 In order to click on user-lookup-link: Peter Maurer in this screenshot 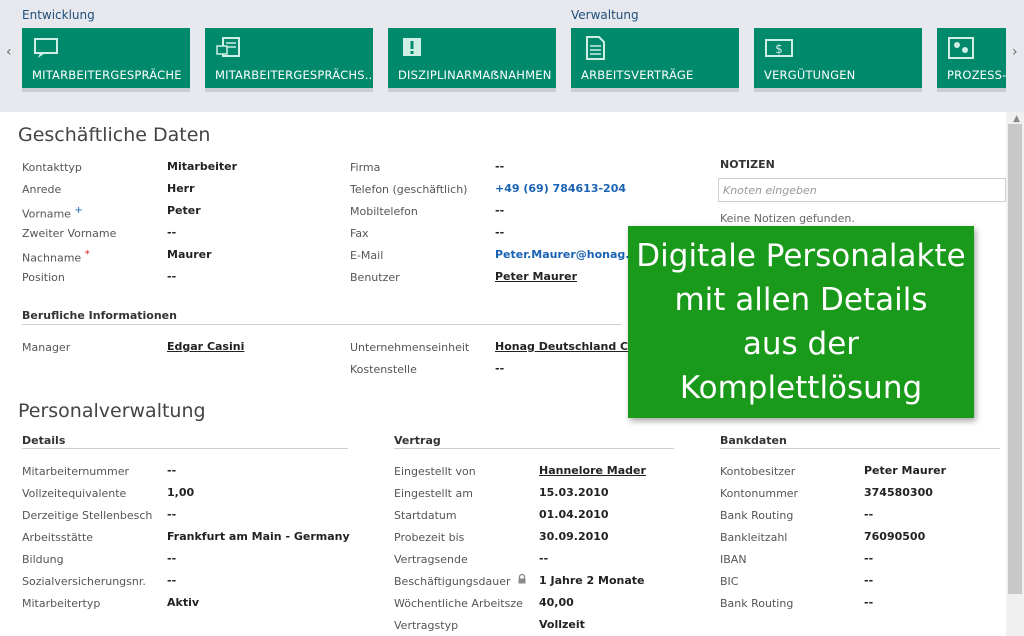, I will do `click(536, 276)`.